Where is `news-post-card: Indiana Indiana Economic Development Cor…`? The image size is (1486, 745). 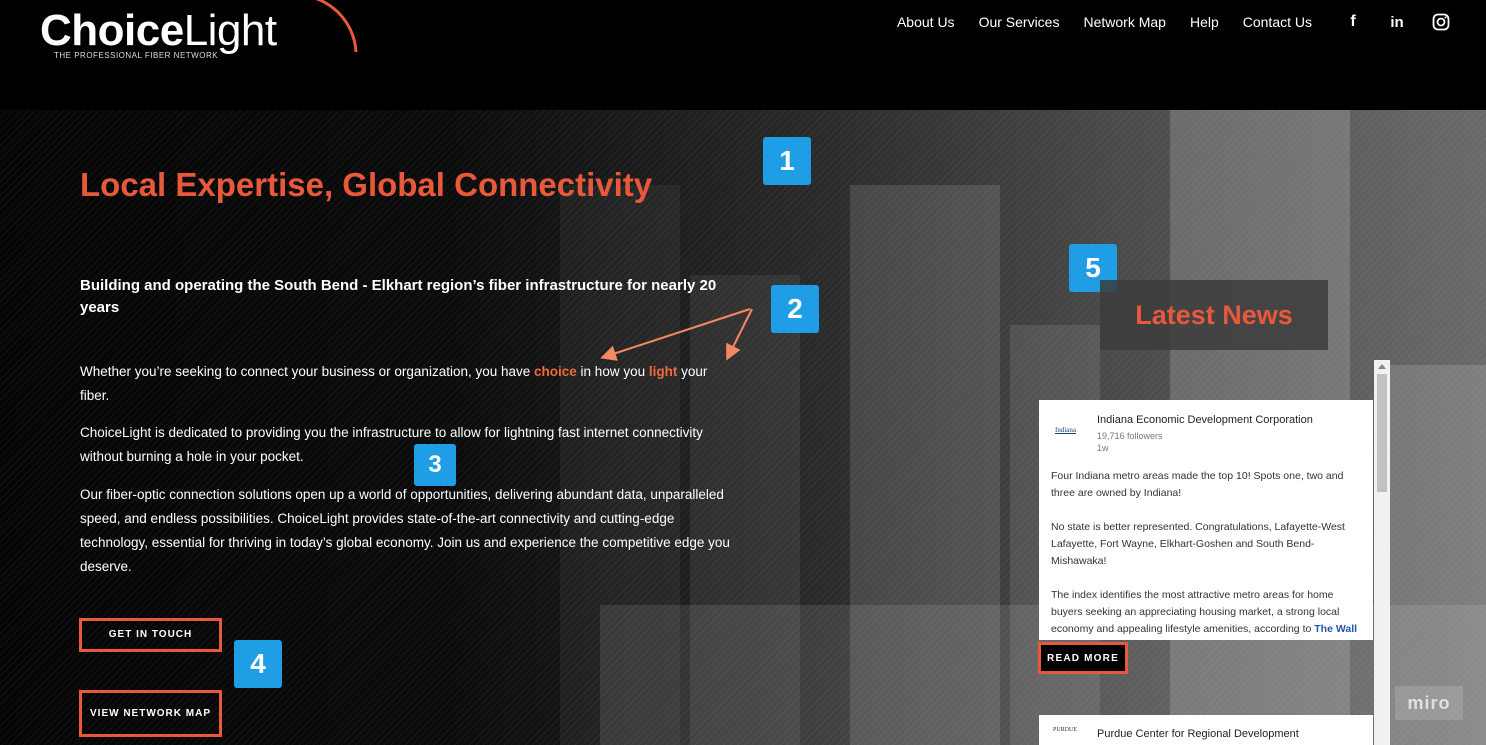 news-post-card: Indiana Indiana Economic Development Cor… is located at coordinates (1206, 520).